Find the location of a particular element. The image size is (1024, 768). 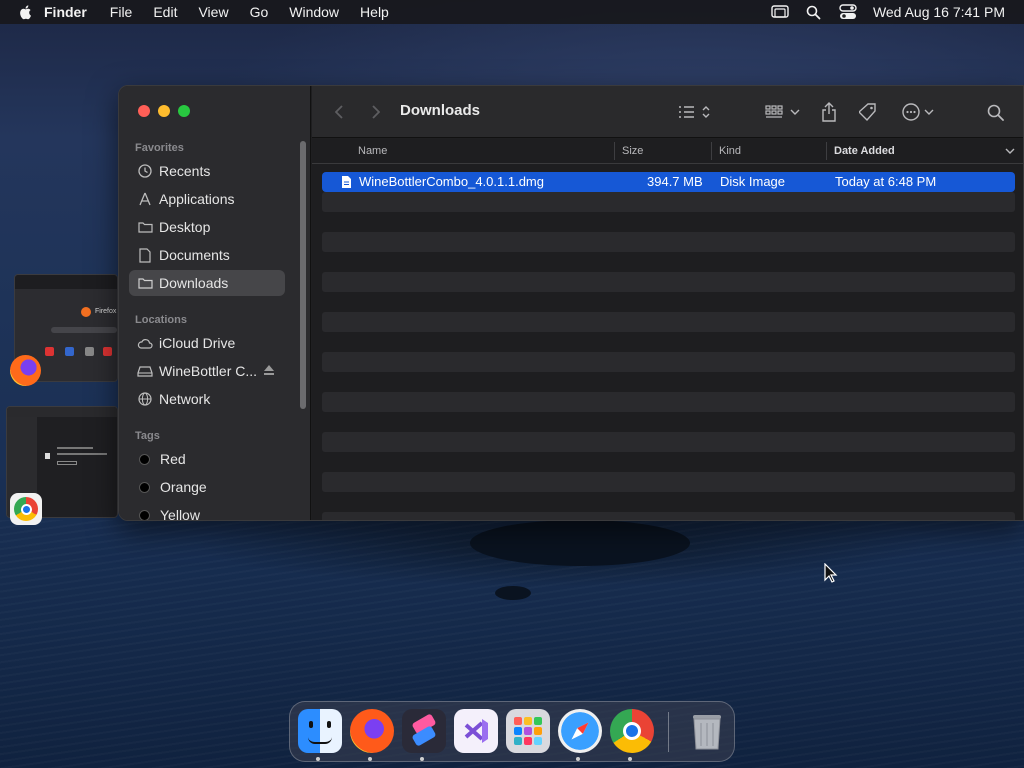

eject-icon is located at coordinates (269, 370).